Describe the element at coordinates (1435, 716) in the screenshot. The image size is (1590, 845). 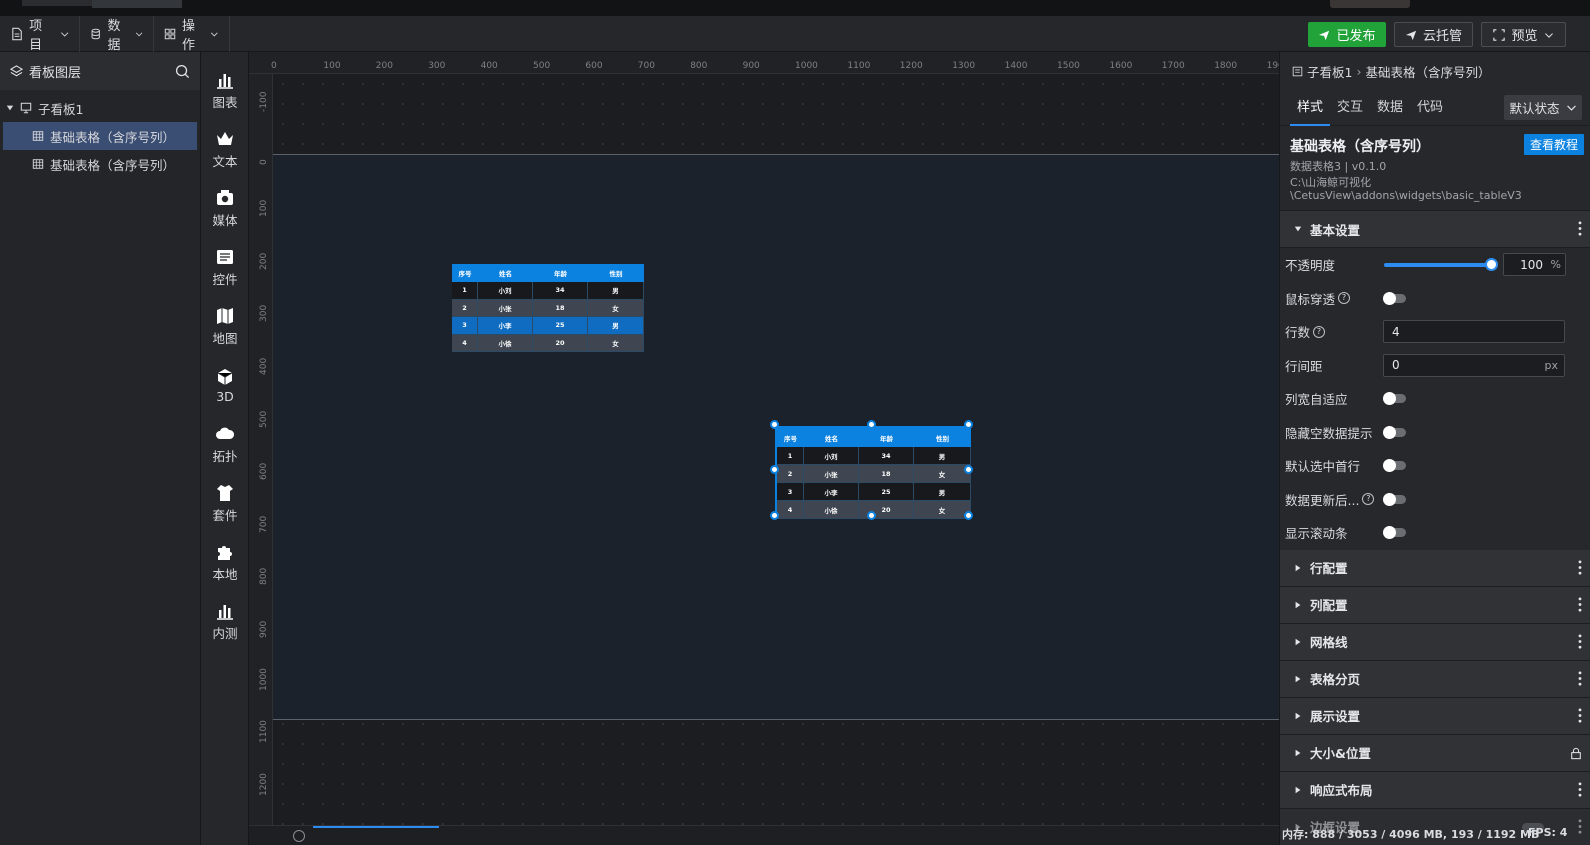
I see `section-header: 展示设置` at that location.